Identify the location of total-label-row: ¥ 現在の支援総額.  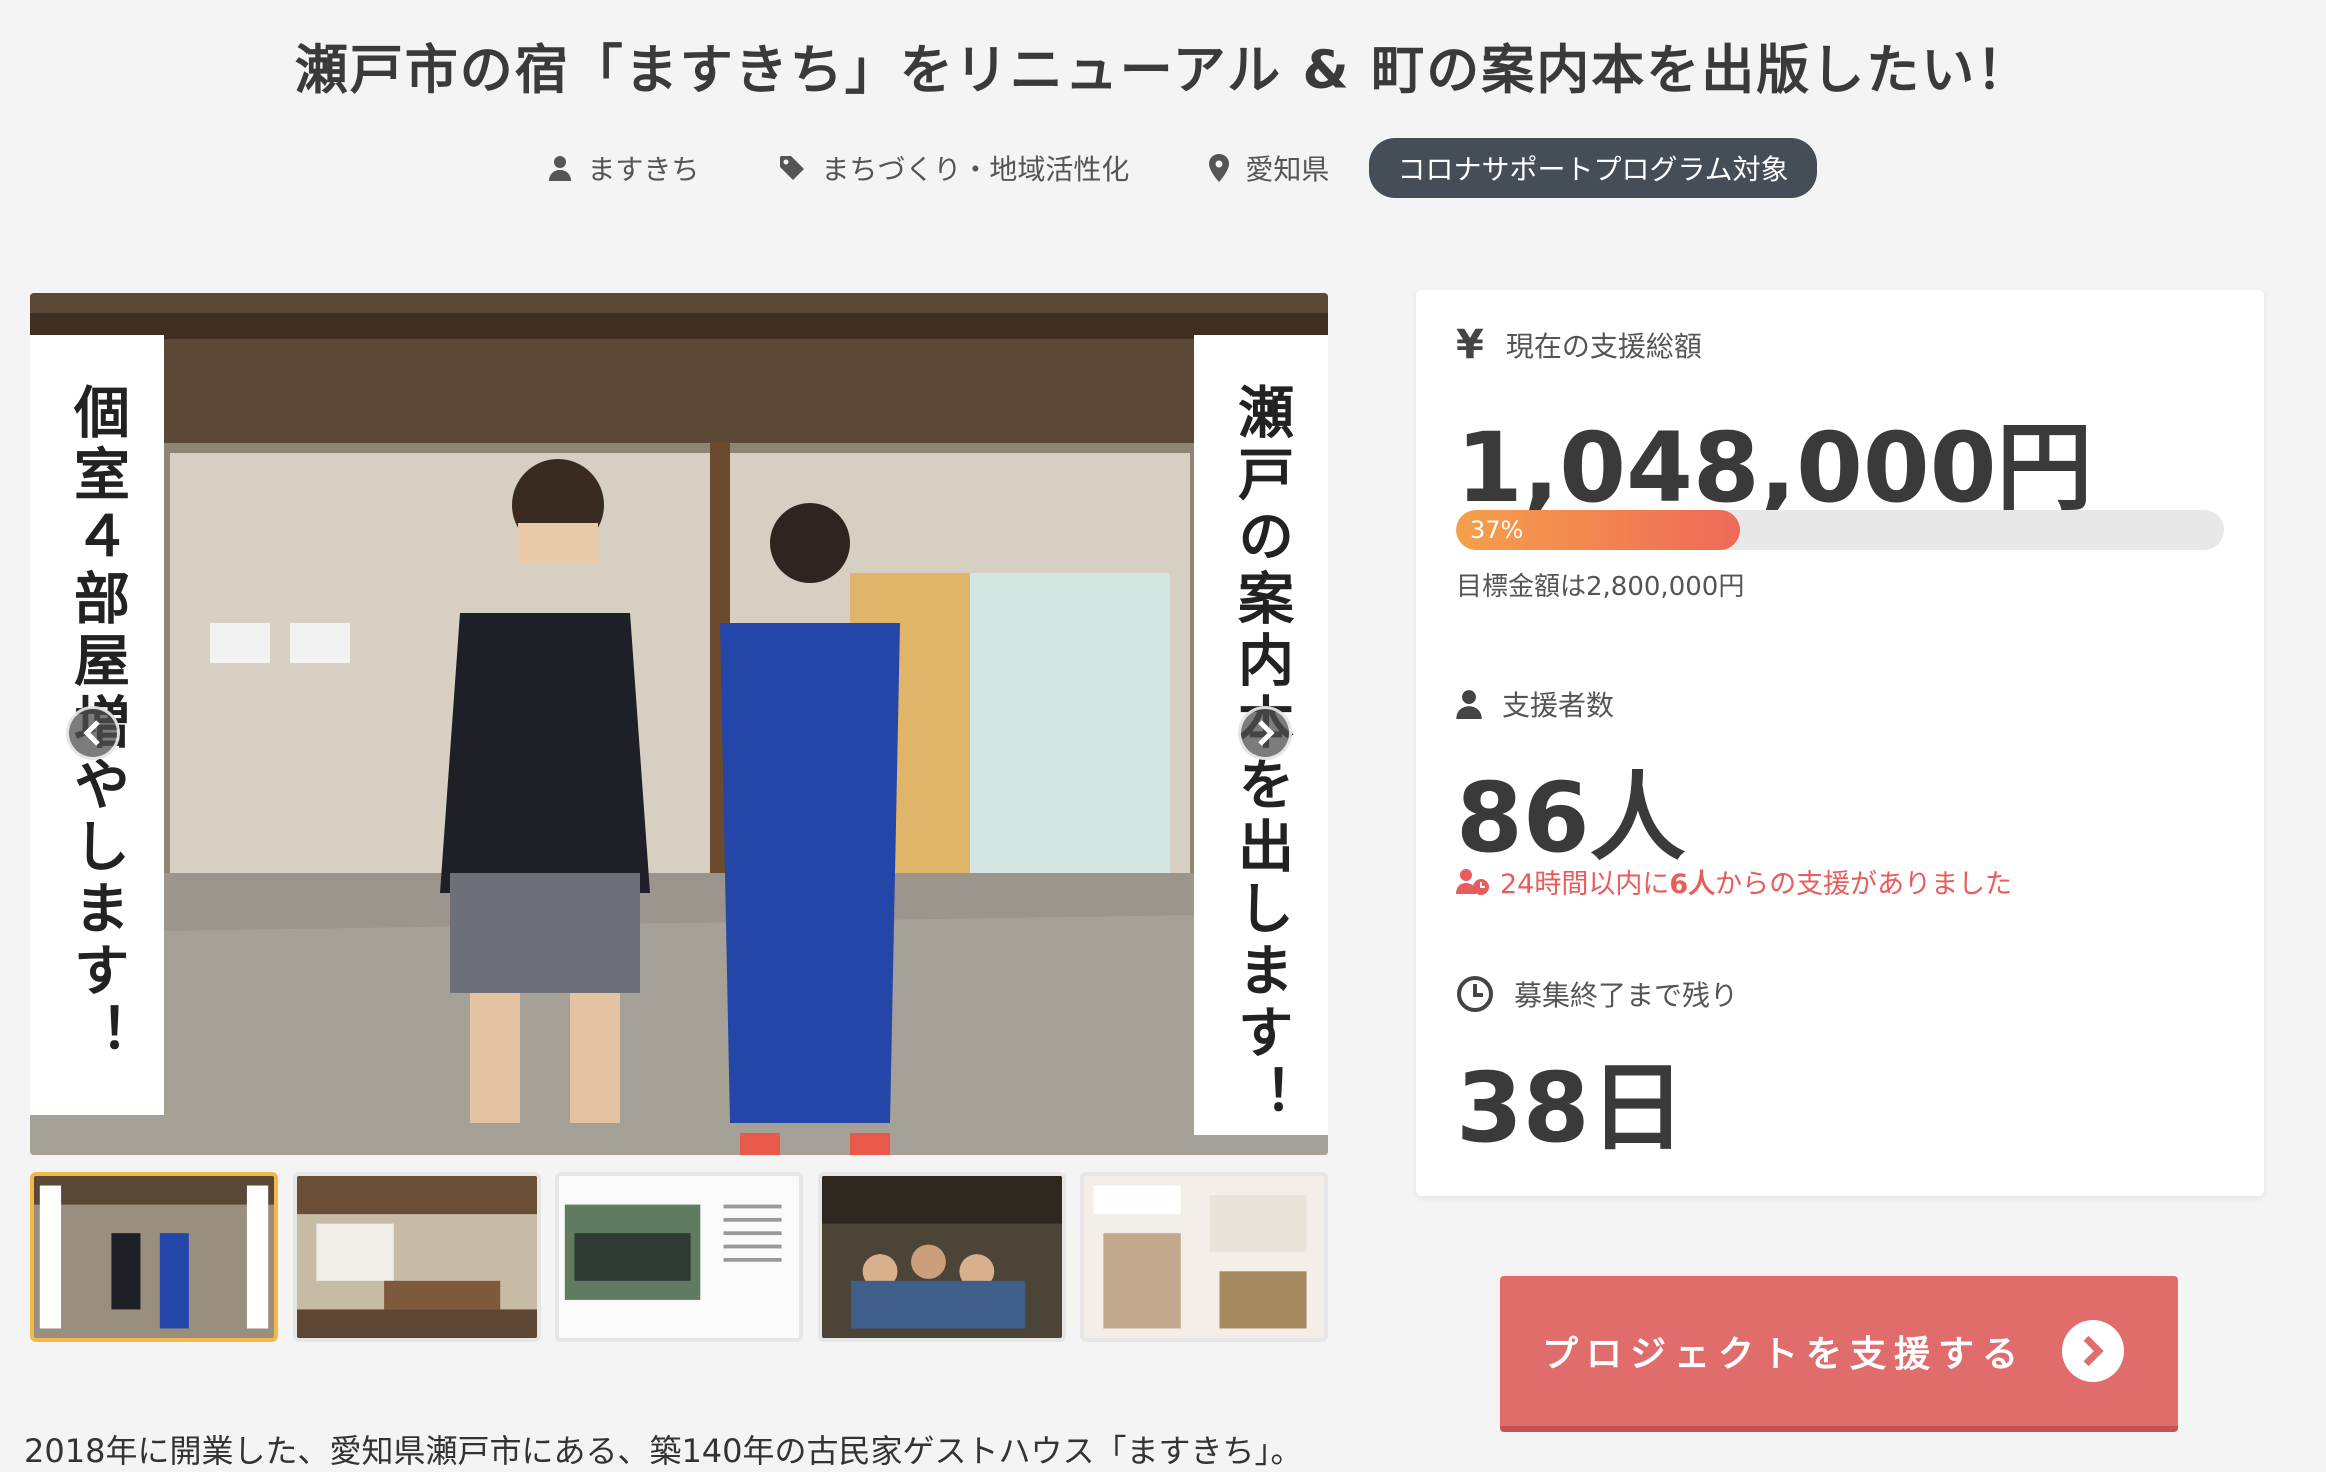
(1579, 345).